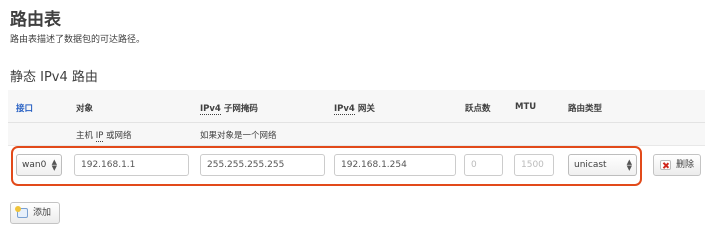 The image size is (707, 240). I want to click on target-hint-pre: 主机, so click(86, 136).